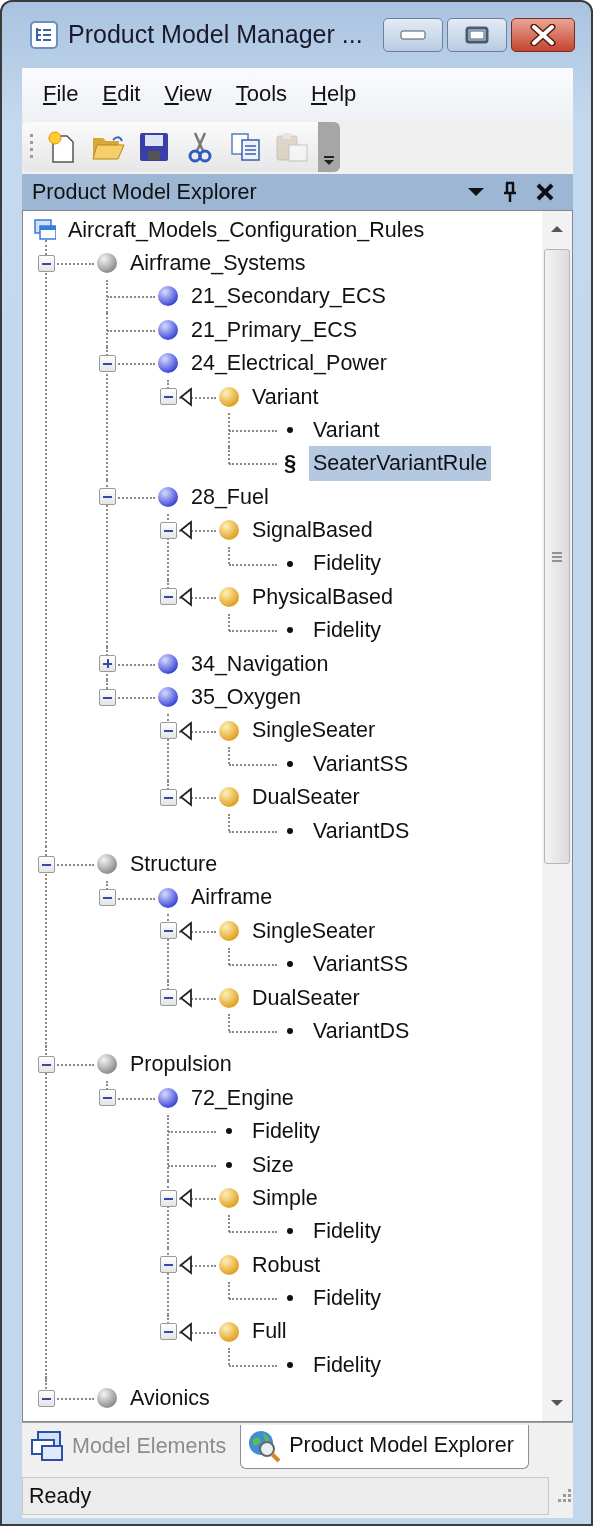  What do you see at coordinates (121, 93) in the screenshot?
I see `menu-item: Edit` at bounding box center [121, 93].